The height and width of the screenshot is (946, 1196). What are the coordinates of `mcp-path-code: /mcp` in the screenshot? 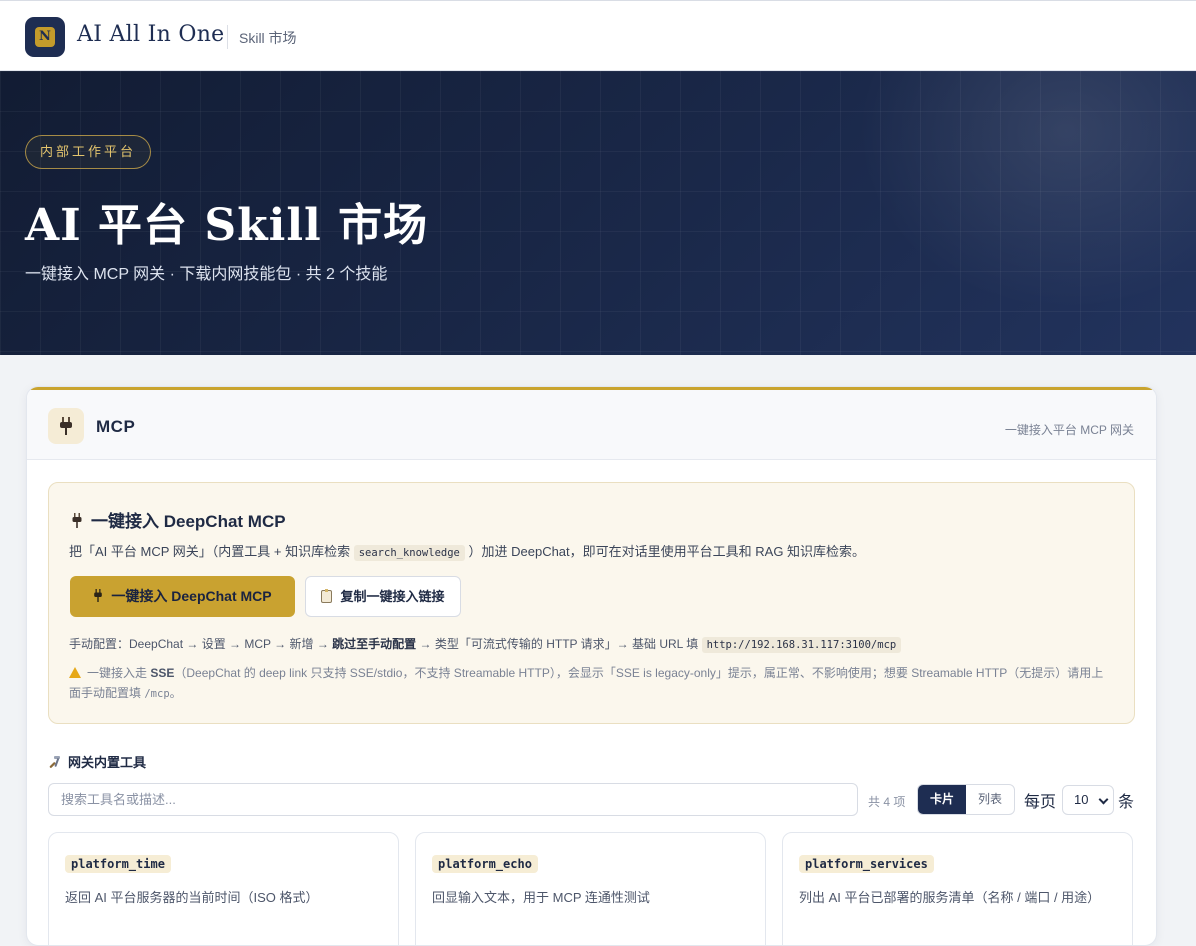 It's located at (157, 694).